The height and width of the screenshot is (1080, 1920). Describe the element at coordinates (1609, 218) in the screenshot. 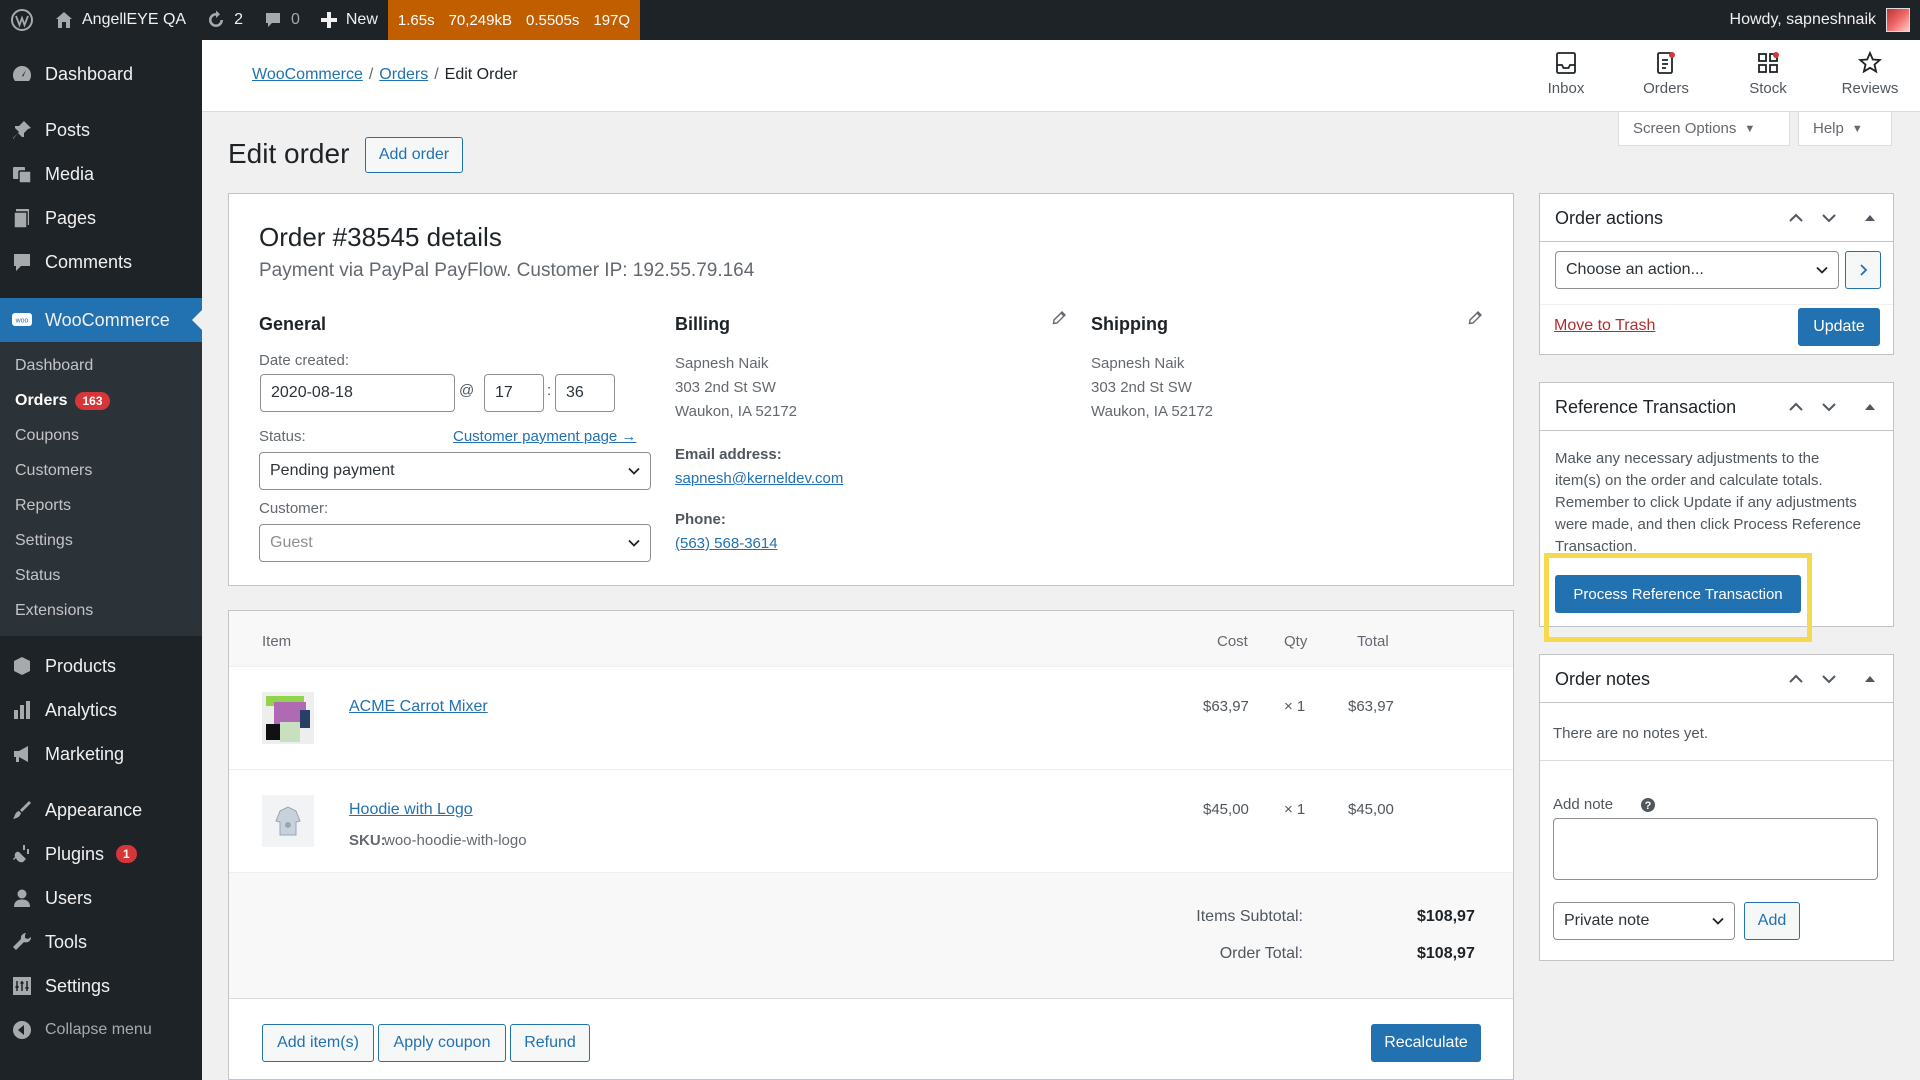

I see `order-actions-title: Order actions` at that location.